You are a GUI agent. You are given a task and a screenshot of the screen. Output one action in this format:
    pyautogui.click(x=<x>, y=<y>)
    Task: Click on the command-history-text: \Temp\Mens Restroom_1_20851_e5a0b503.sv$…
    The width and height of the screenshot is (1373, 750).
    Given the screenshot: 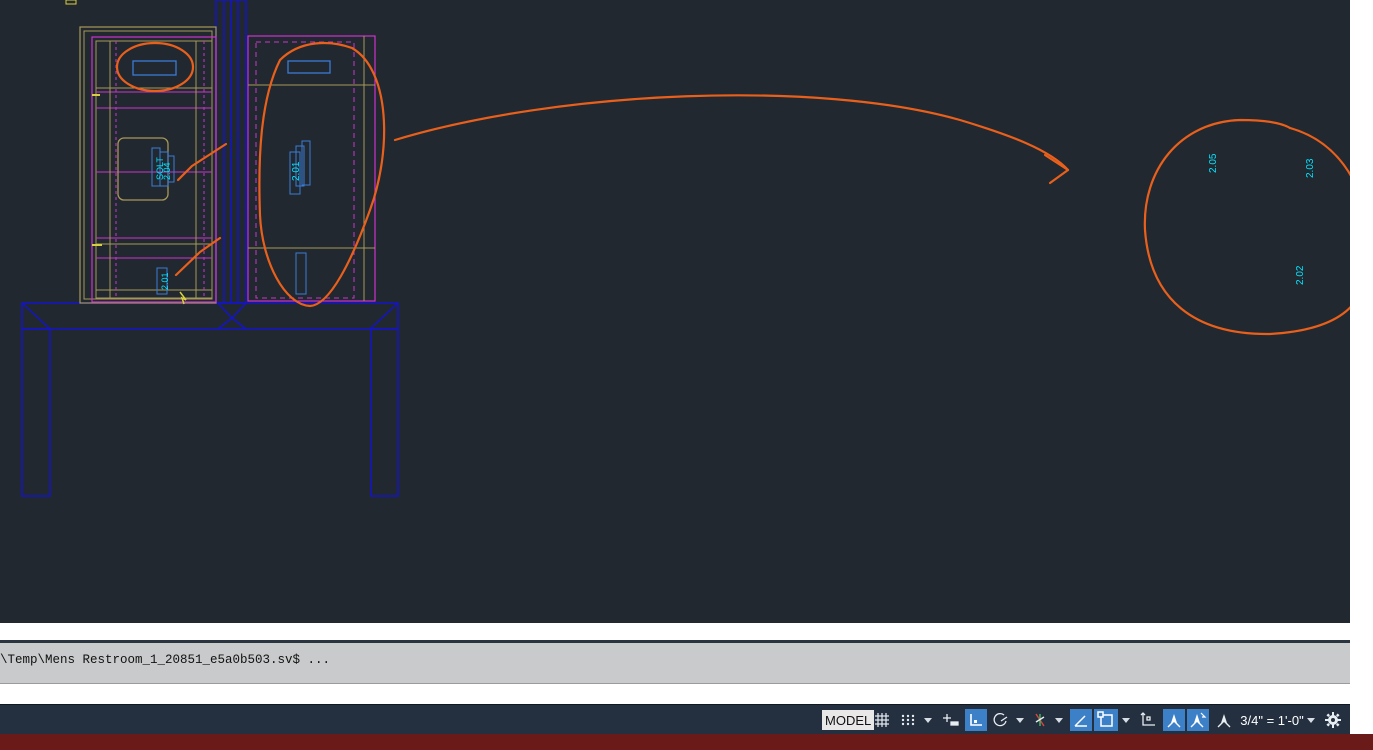 What is the action you would take?
    pyautogui.click(x=165, y=660)
    